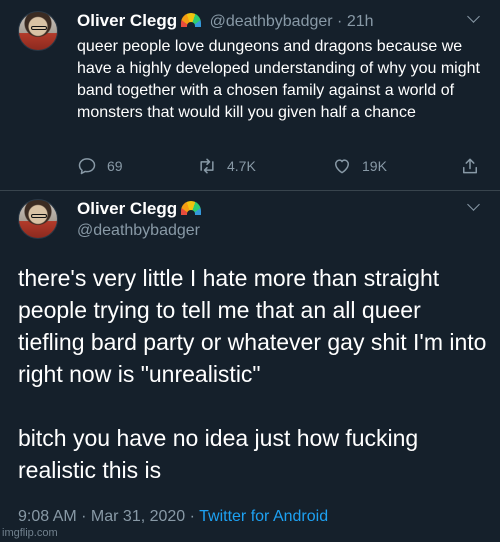 This screenshot has width=500, height=542. Describe the element at coordinates (87, 166) in the screenshot. I see `reply-icon` at that location.